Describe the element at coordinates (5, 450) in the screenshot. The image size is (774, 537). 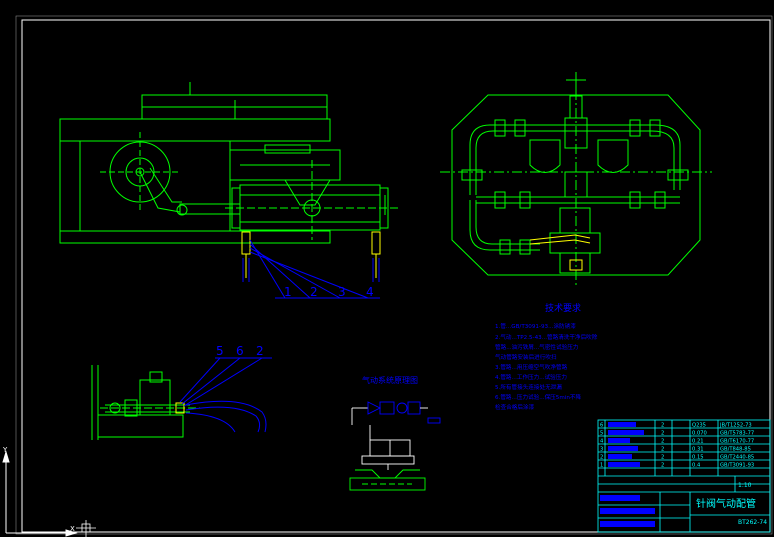
I see `svg-text: Y` at that location.